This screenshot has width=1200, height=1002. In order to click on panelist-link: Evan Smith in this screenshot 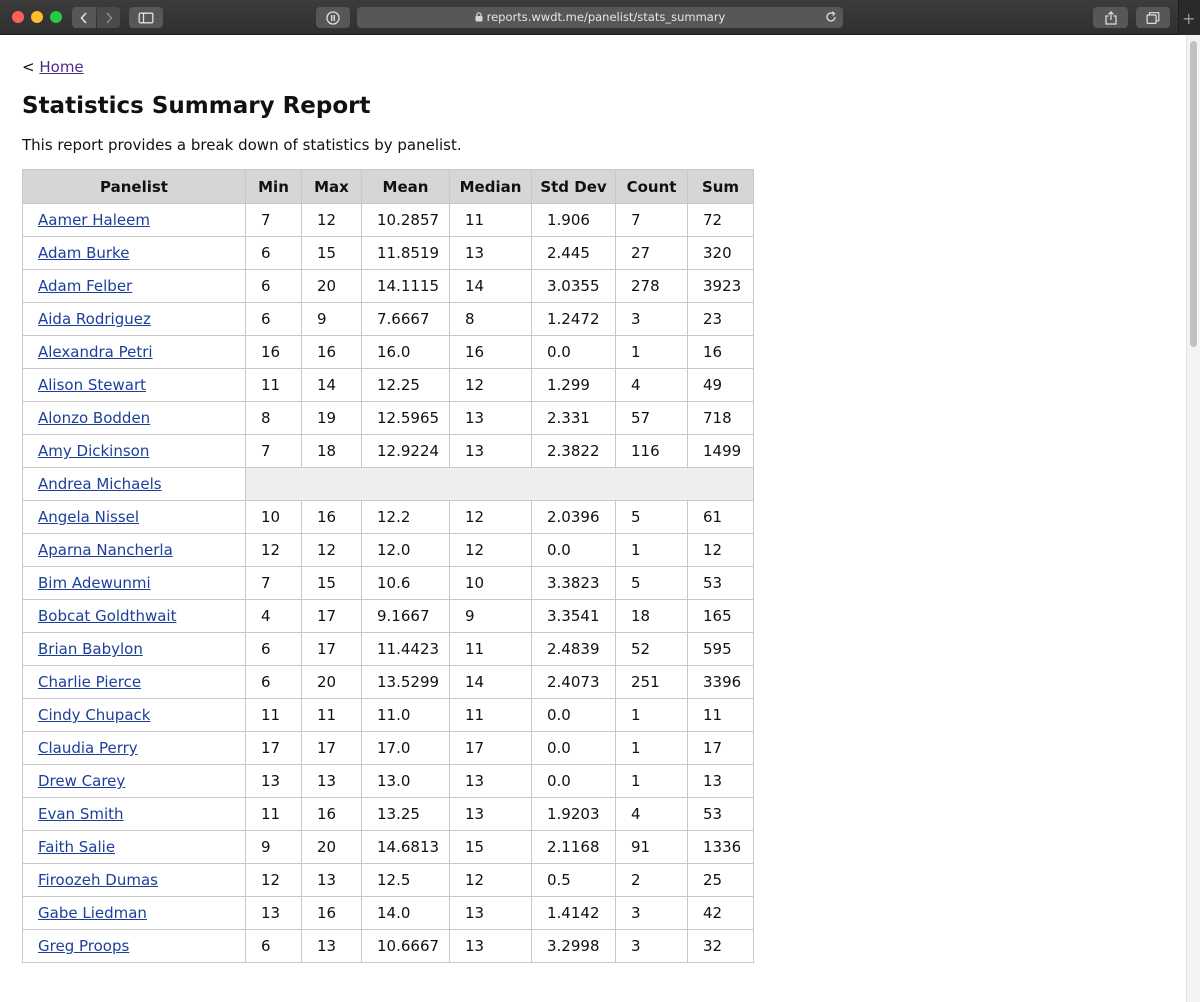, I will do `click(81, 814)`.